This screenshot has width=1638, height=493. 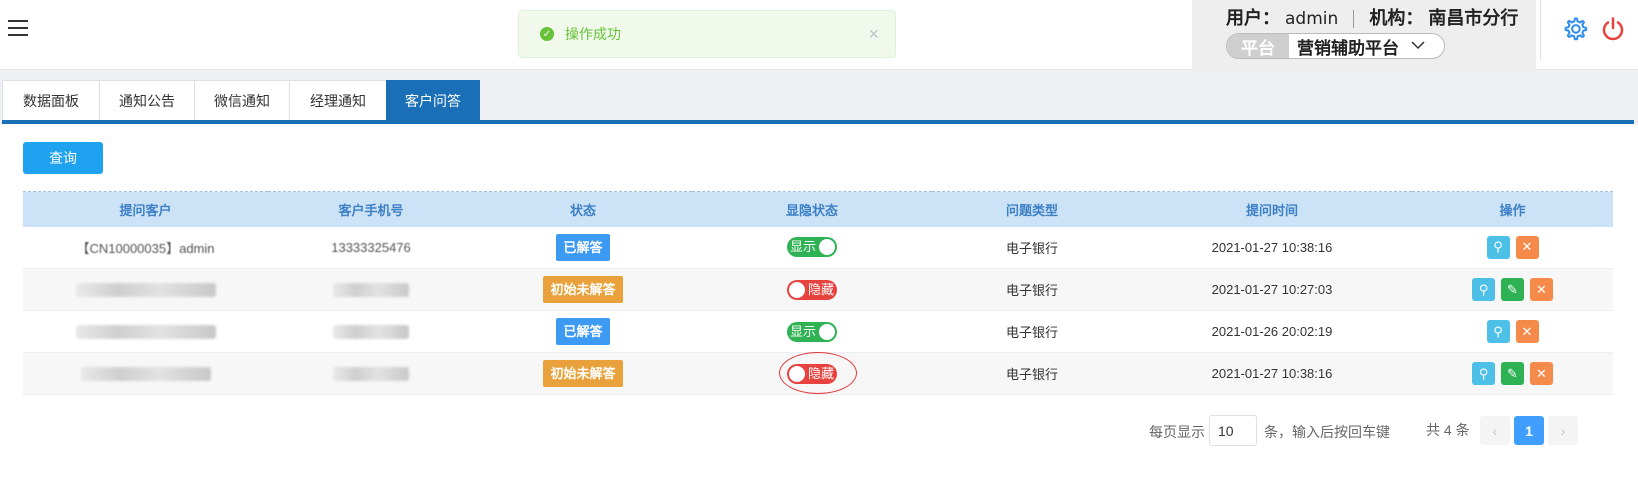 What do you see at coordinates (63, 158) in the screenshot?
I see `query-button: 查询` at bounding box center [63, 158].